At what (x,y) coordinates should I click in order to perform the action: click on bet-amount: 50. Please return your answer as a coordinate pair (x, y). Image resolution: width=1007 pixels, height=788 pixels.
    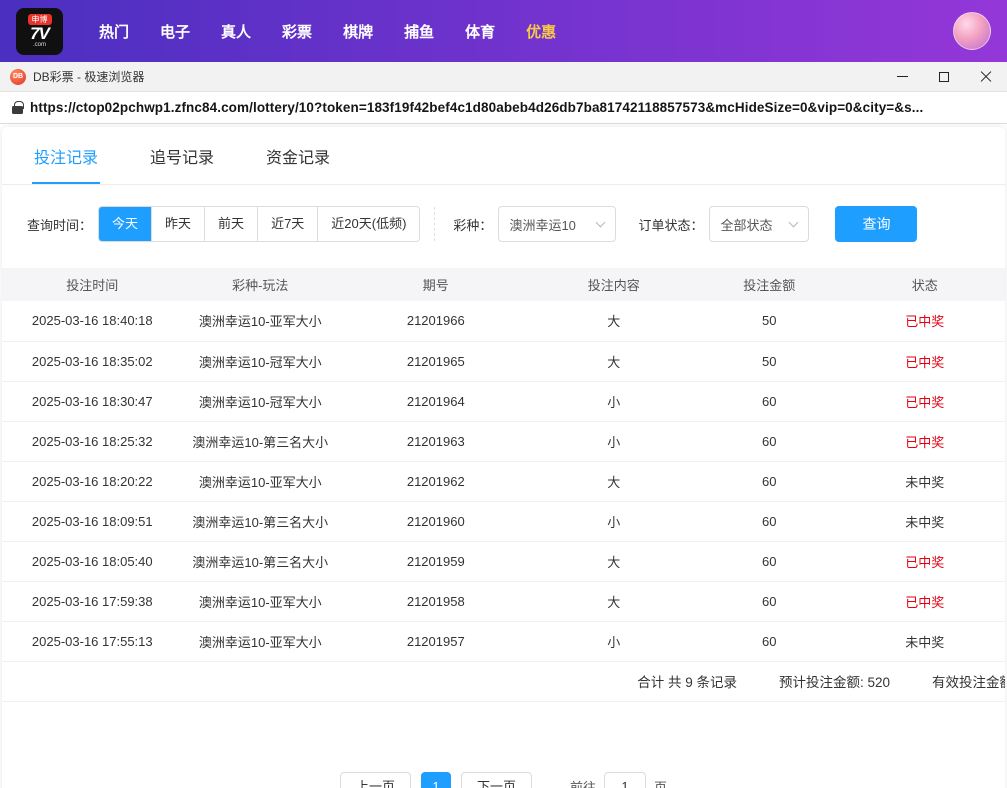
    Looking at the image, I should click on (769, 321).